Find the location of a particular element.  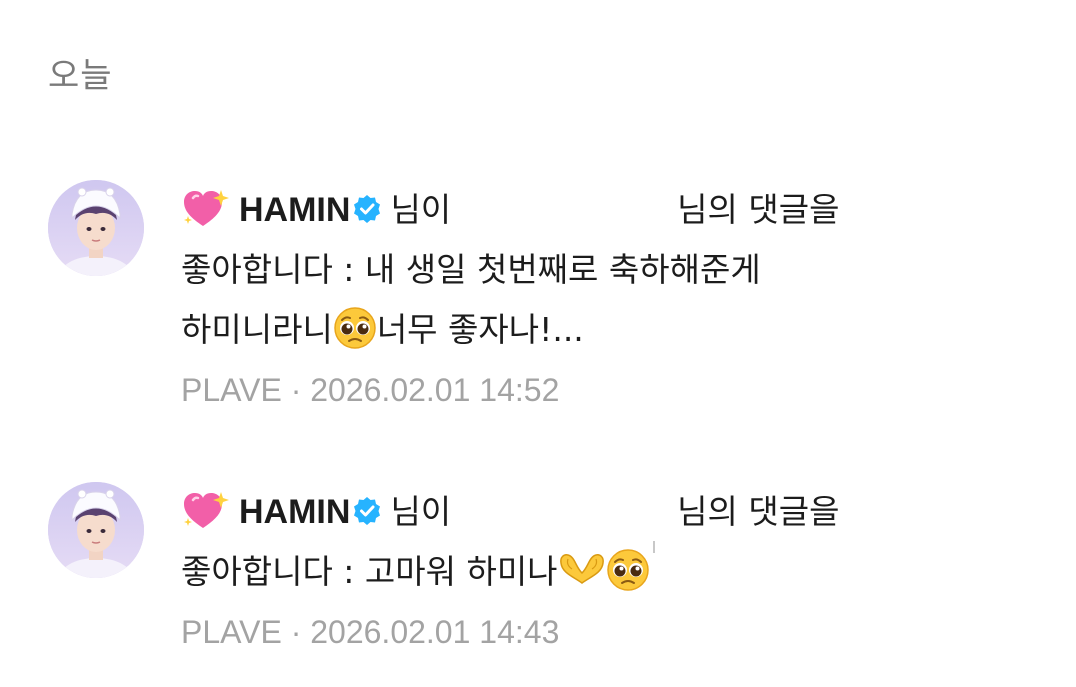

timestamp: 2026.02.01 14:52 is located at coordinates (435, 390).